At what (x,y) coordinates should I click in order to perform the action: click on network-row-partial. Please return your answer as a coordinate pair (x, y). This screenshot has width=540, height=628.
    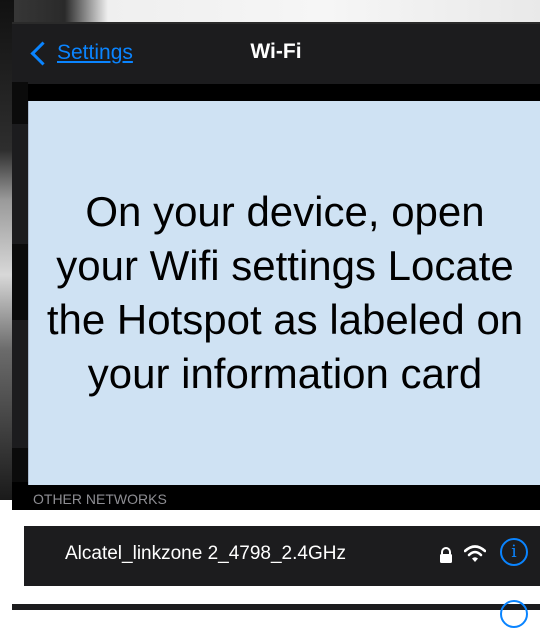
    Looking at the image, I should click on (276, 607).